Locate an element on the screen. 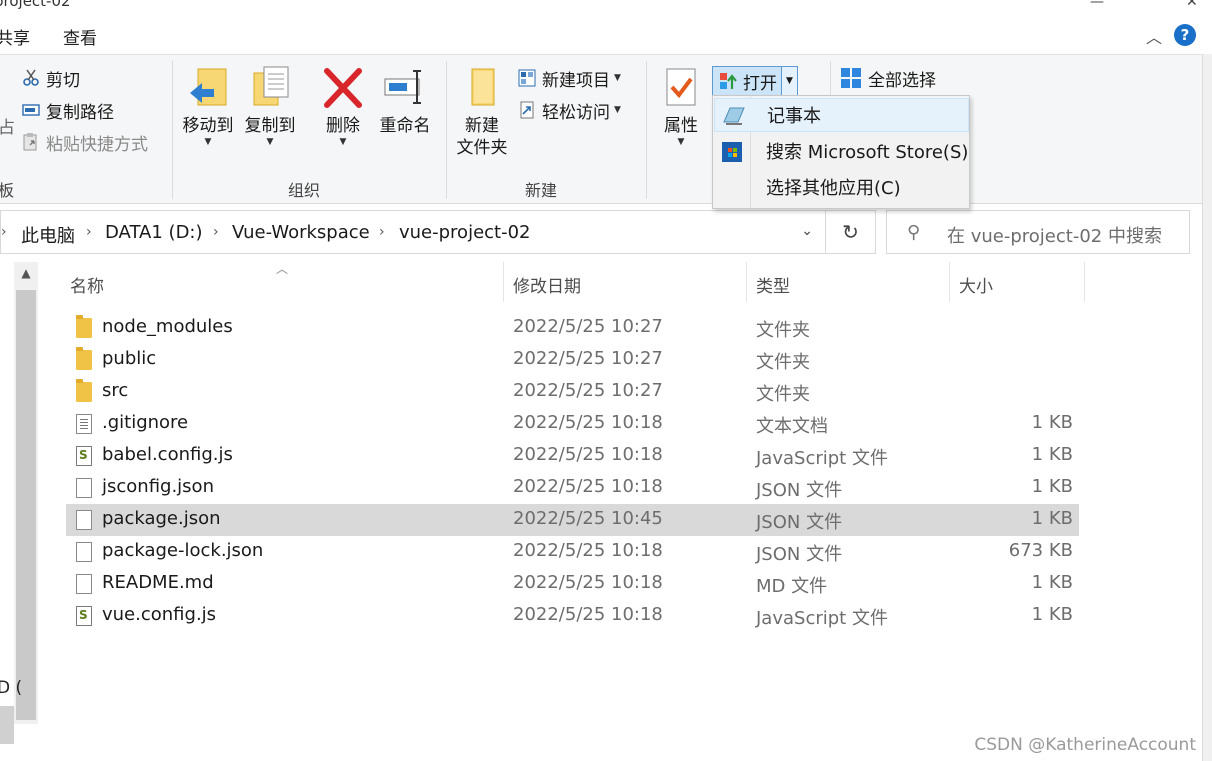 Image resolution: width=1212 pixels, height=761 pixels. rename-button: 重命名 is located at coordinates (405, 101).